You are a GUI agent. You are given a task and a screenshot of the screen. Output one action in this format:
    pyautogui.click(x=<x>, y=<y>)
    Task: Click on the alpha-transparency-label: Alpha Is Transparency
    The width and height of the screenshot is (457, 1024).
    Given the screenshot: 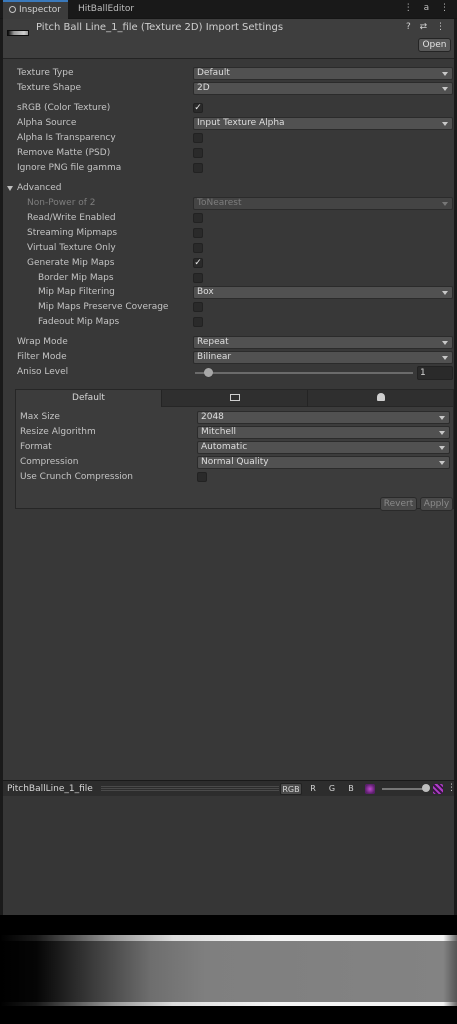 What is the action you would take?
    pyautogui.click(x=66, y=138)
    